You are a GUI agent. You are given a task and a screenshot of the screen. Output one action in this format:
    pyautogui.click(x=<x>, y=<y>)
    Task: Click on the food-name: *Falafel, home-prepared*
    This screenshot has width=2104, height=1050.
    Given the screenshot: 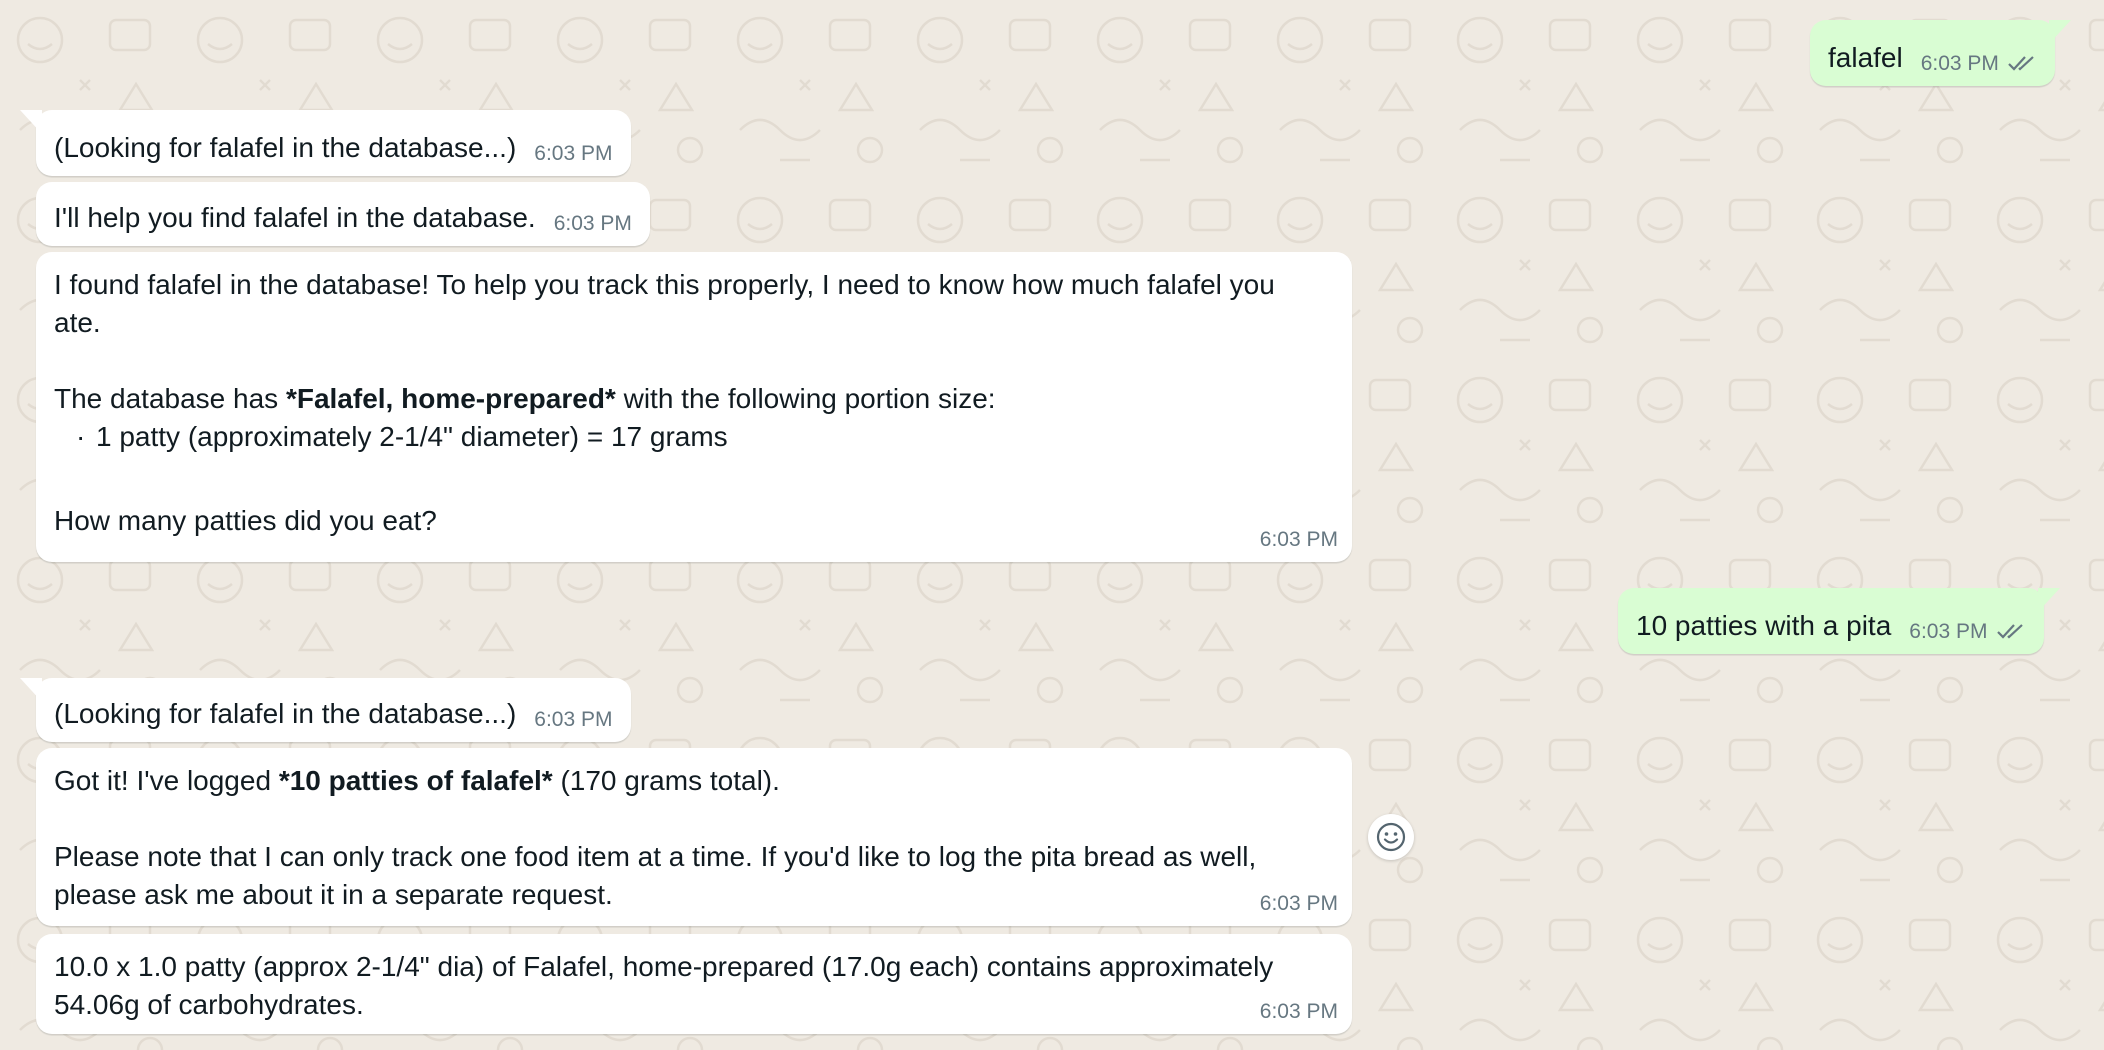 What is the action you would take?
    pyautogui.click(x=450, y=398)
    